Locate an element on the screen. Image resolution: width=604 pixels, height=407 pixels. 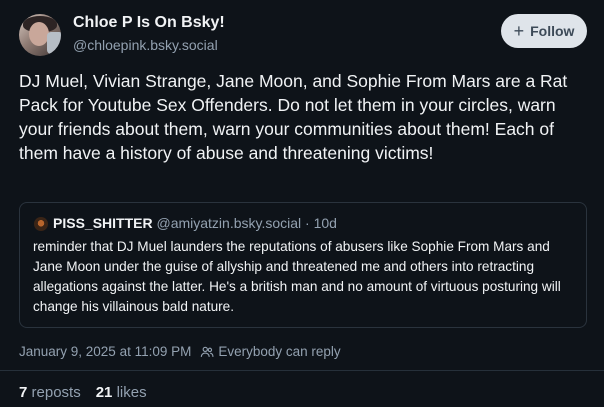
author-avatar is located at coordinates (40, 35).